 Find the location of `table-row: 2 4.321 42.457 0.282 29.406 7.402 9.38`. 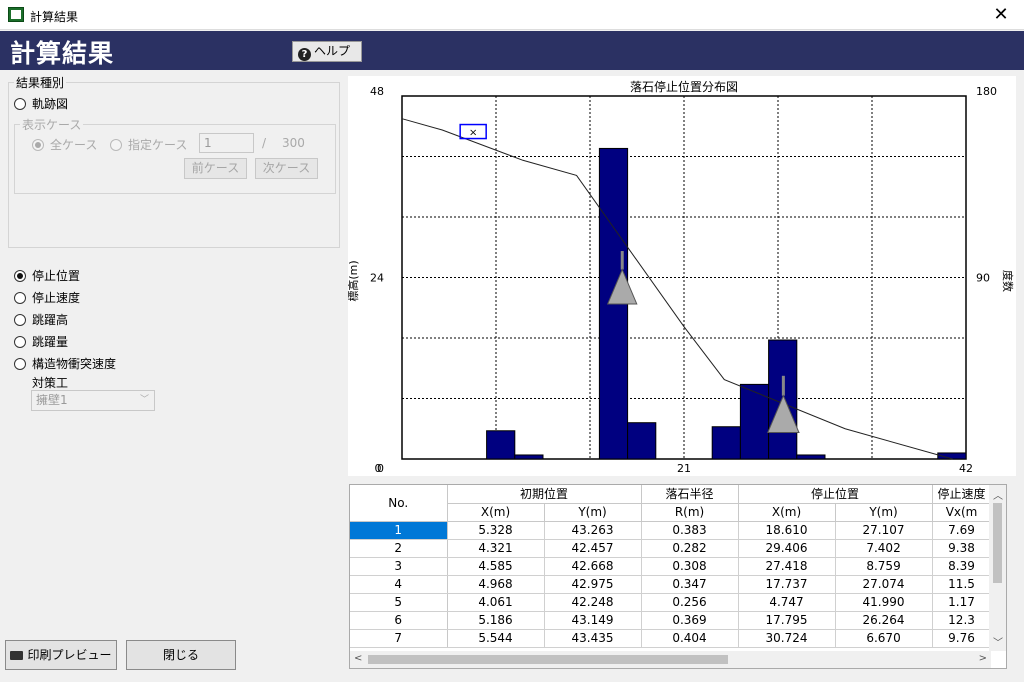

table-row: 2 4.321 42.457 0.282 29.406 7.402 9.38 is located at coordinates (671, 548).